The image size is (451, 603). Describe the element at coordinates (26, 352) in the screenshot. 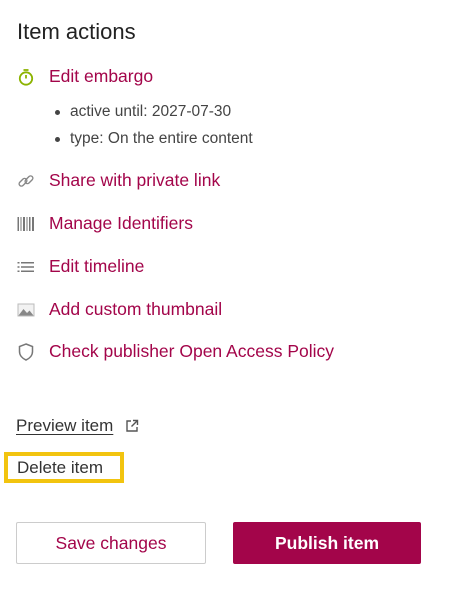

I see `shield-icon` at that location.